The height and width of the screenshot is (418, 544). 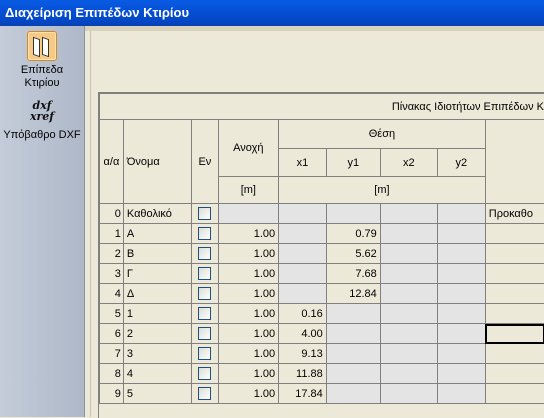 What do you see at coordinates (303, 314) in the screenshot?
I see `x1-cell: 0.16` at bounding box center [303, 314].